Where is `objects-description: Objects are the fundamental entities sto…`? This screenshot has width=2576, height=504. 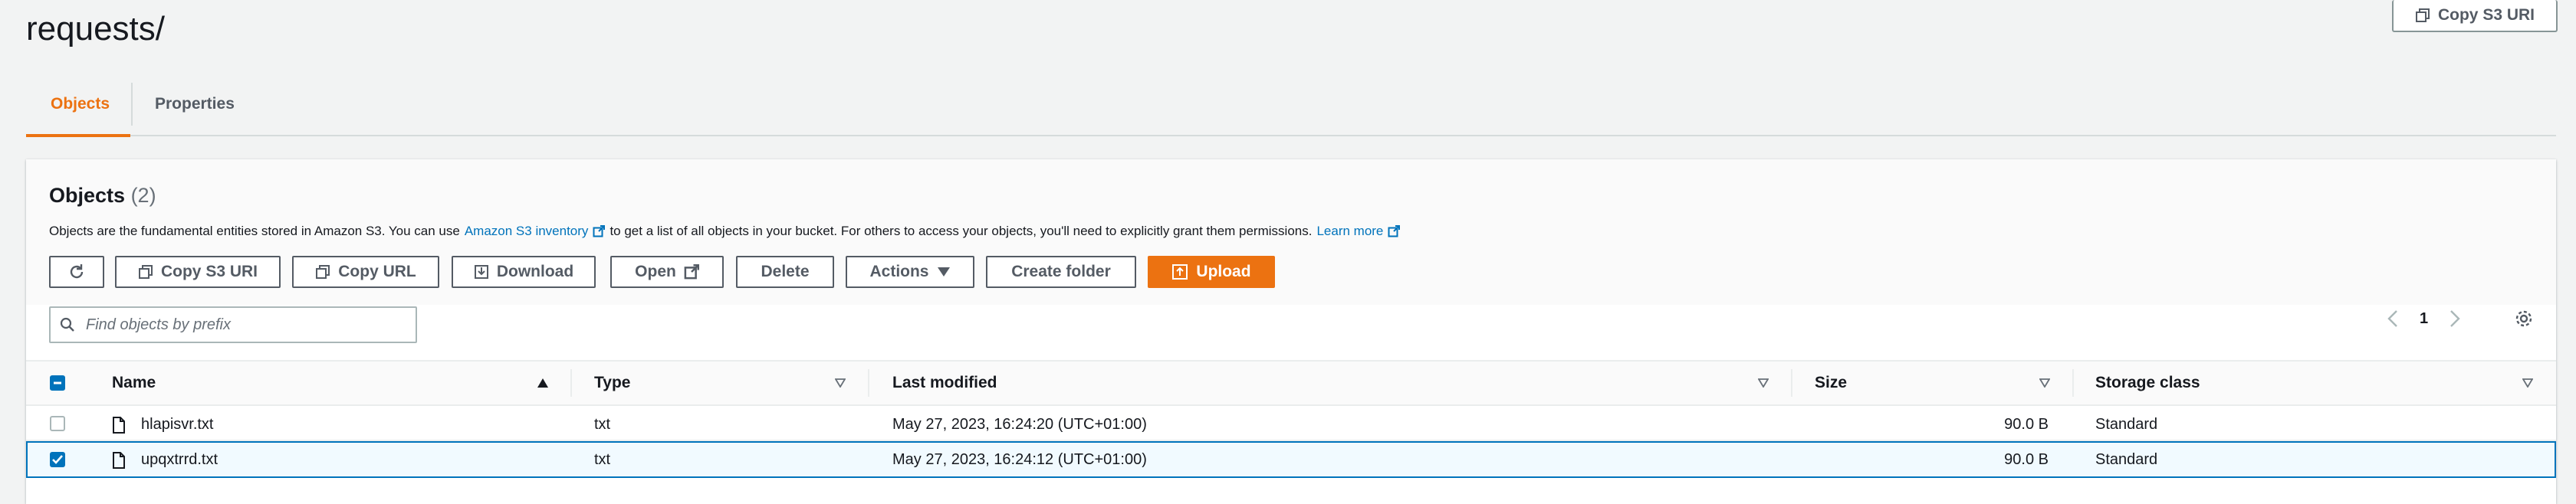 objects-description: Objects are the fundamental entities sto… is located at coordinates (725, 232).